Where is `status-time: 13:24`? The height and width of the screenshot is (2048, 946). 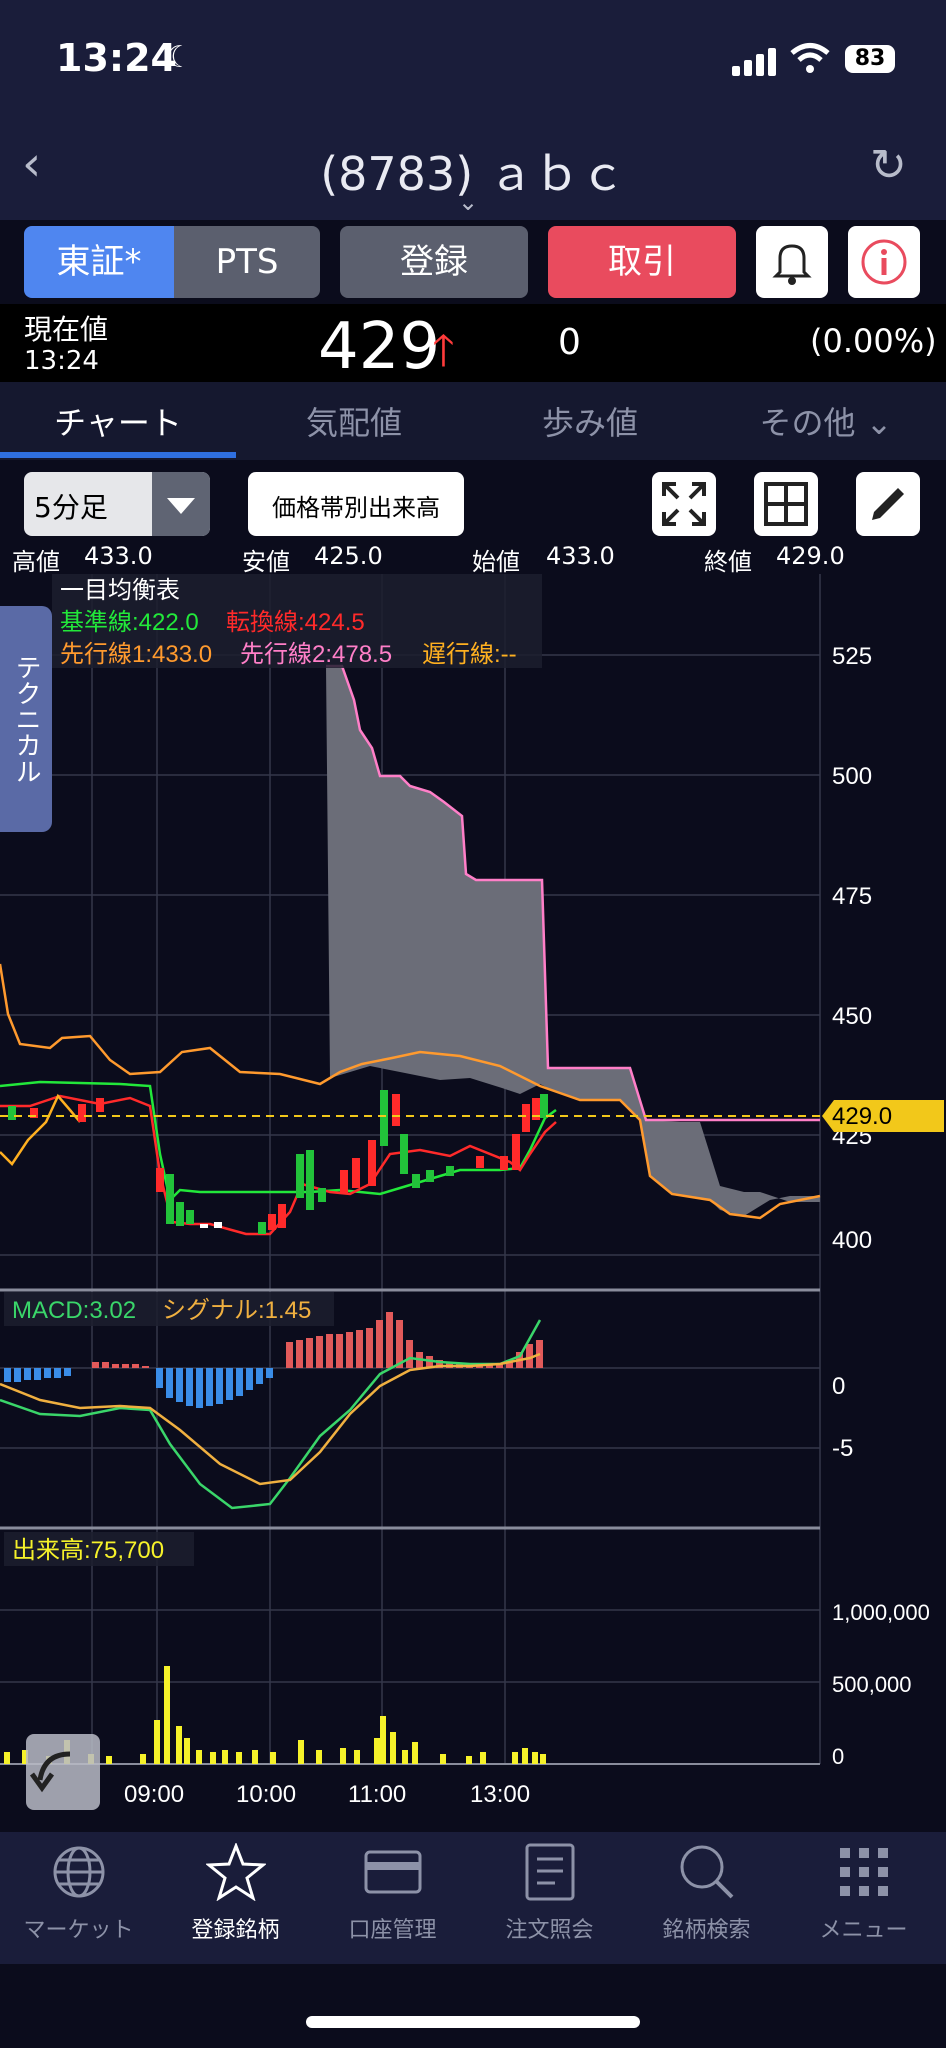
status-time: 13:24 is located at coordinates (116, 58).